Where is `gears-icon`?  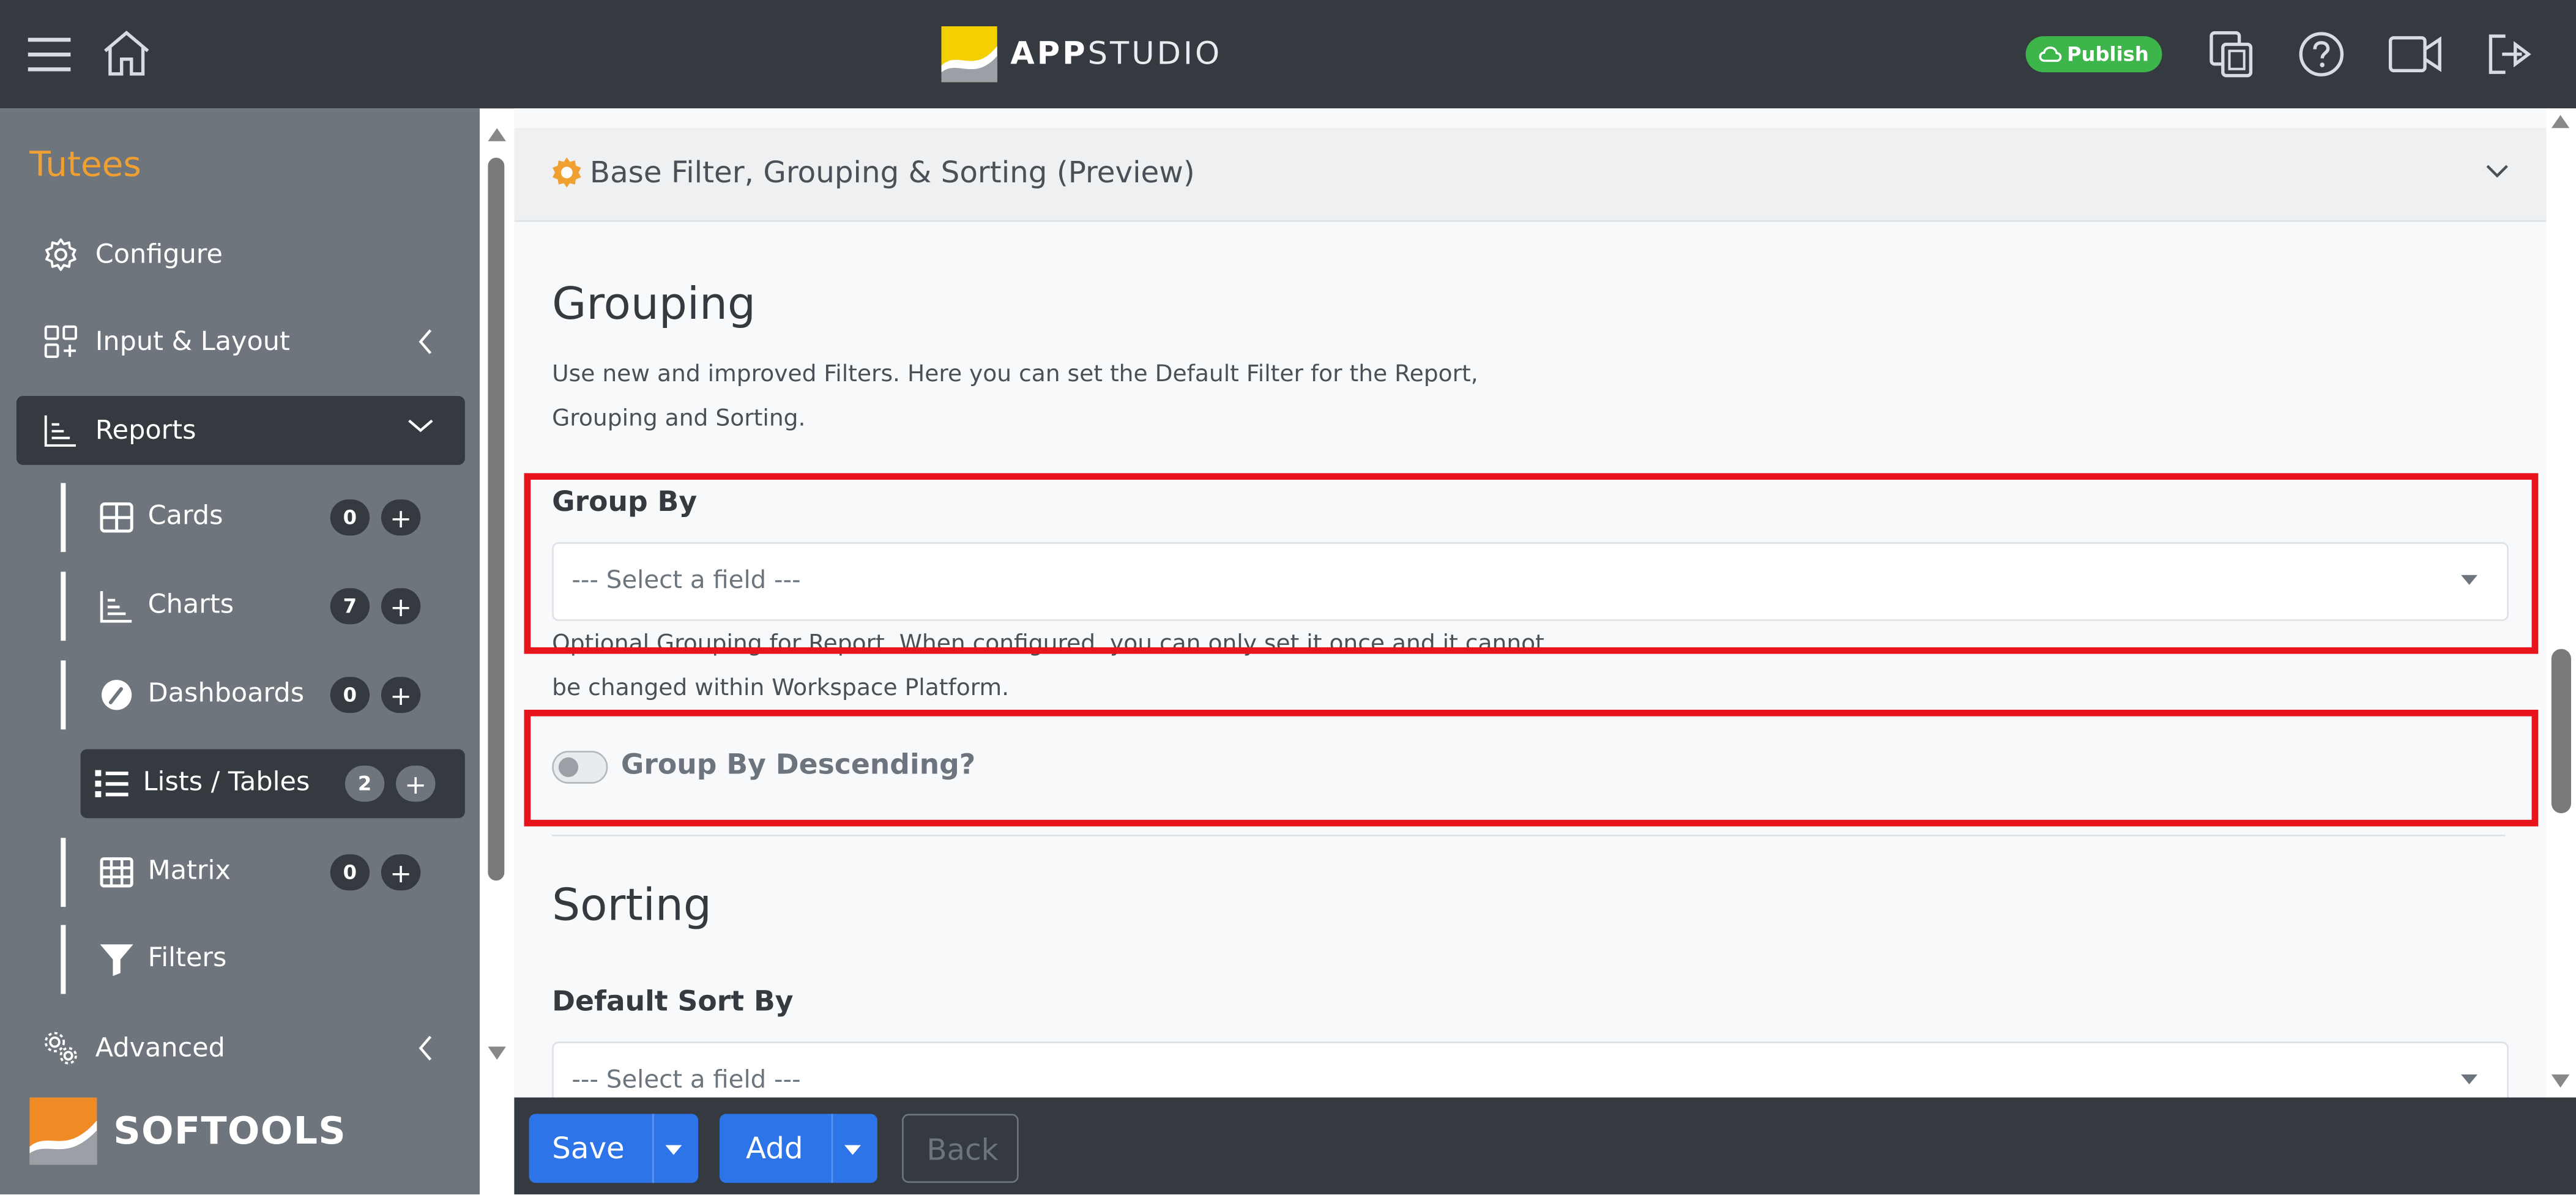
gears-icon is located at coordinates (61, 1048).